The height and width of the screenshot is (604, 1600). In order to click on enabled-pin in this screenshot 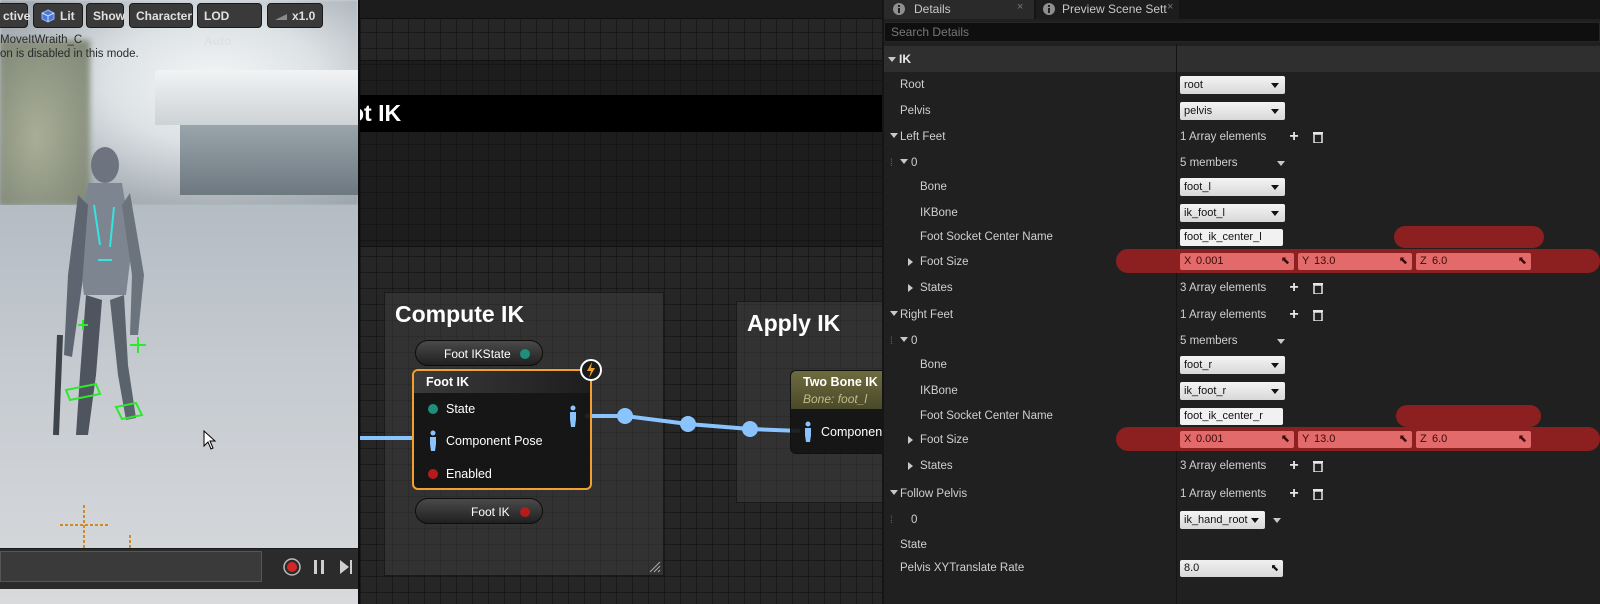, I will do `click(433, 474)`.